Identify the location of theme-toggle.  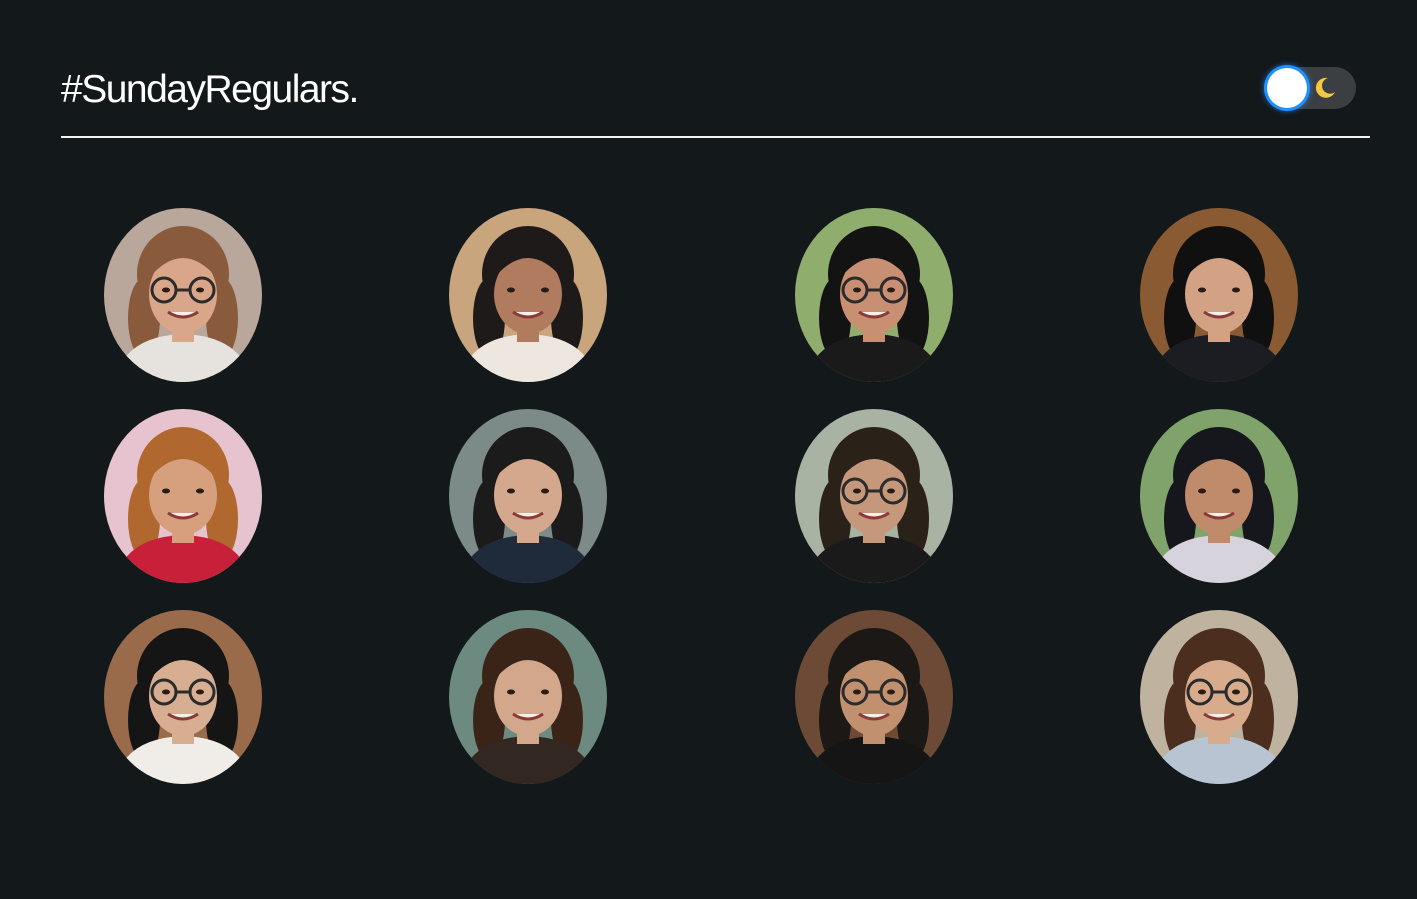
(1310, 88).